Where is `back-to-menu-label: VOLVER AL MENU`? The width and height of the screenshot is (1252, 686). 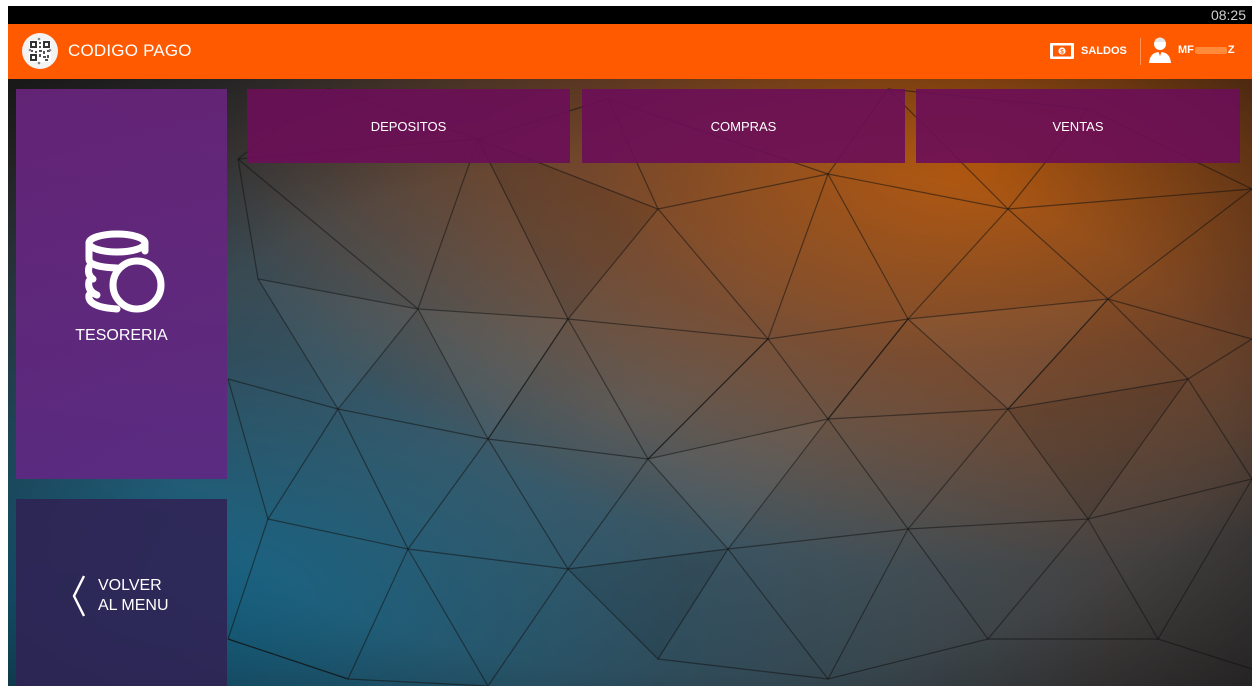 back-to-menu-label: VOLVER AL MENU is located at coordinates (133, 596).